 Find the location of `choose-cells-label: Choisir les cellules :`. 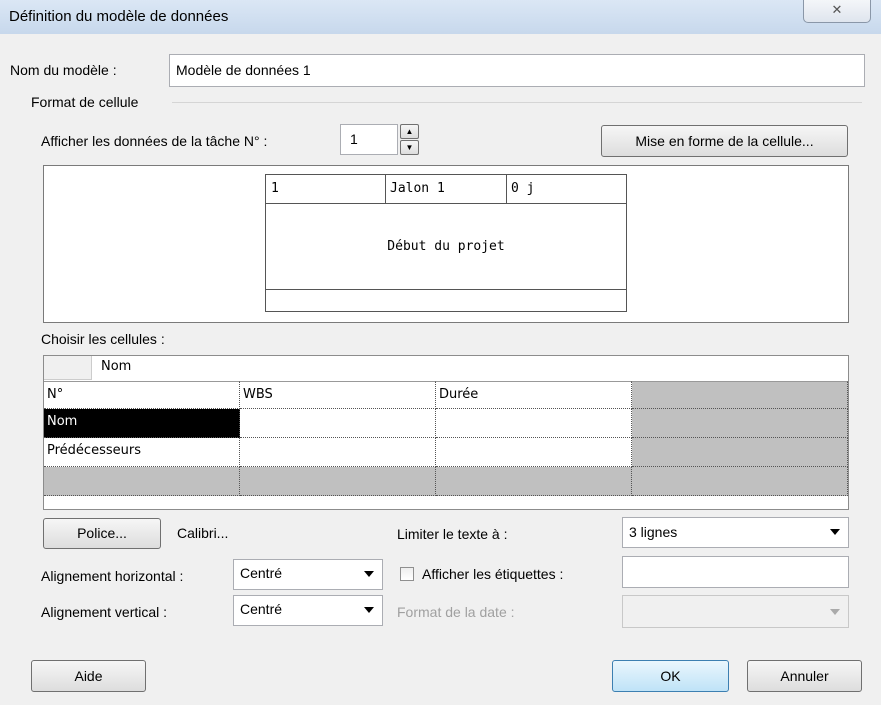

choose-cells-label: Choisir les cellules : is located at coordinates (103, 339).